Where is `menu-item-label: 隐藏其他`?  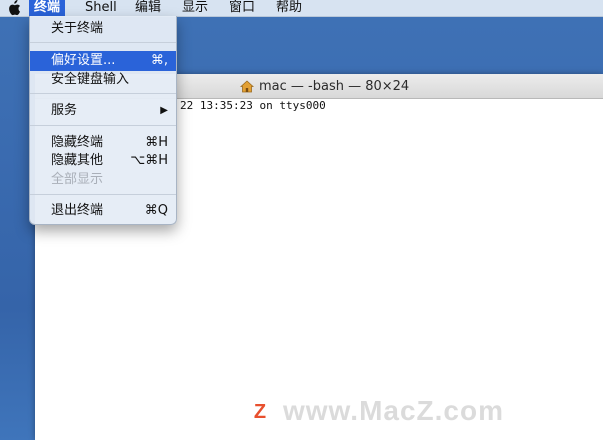
menu-item-label: 隐藏其他 is located at coordinates (77, 160).